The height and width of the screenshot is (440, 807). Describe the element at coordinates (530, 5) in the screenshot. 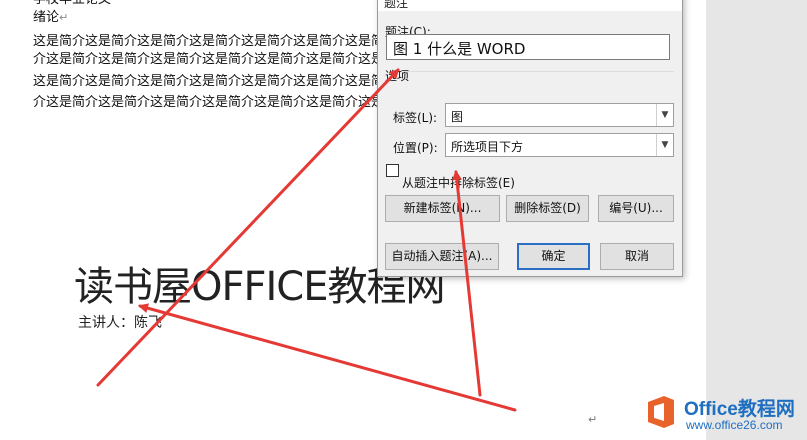

I see `dialog-title-bar: 题注` at that location.